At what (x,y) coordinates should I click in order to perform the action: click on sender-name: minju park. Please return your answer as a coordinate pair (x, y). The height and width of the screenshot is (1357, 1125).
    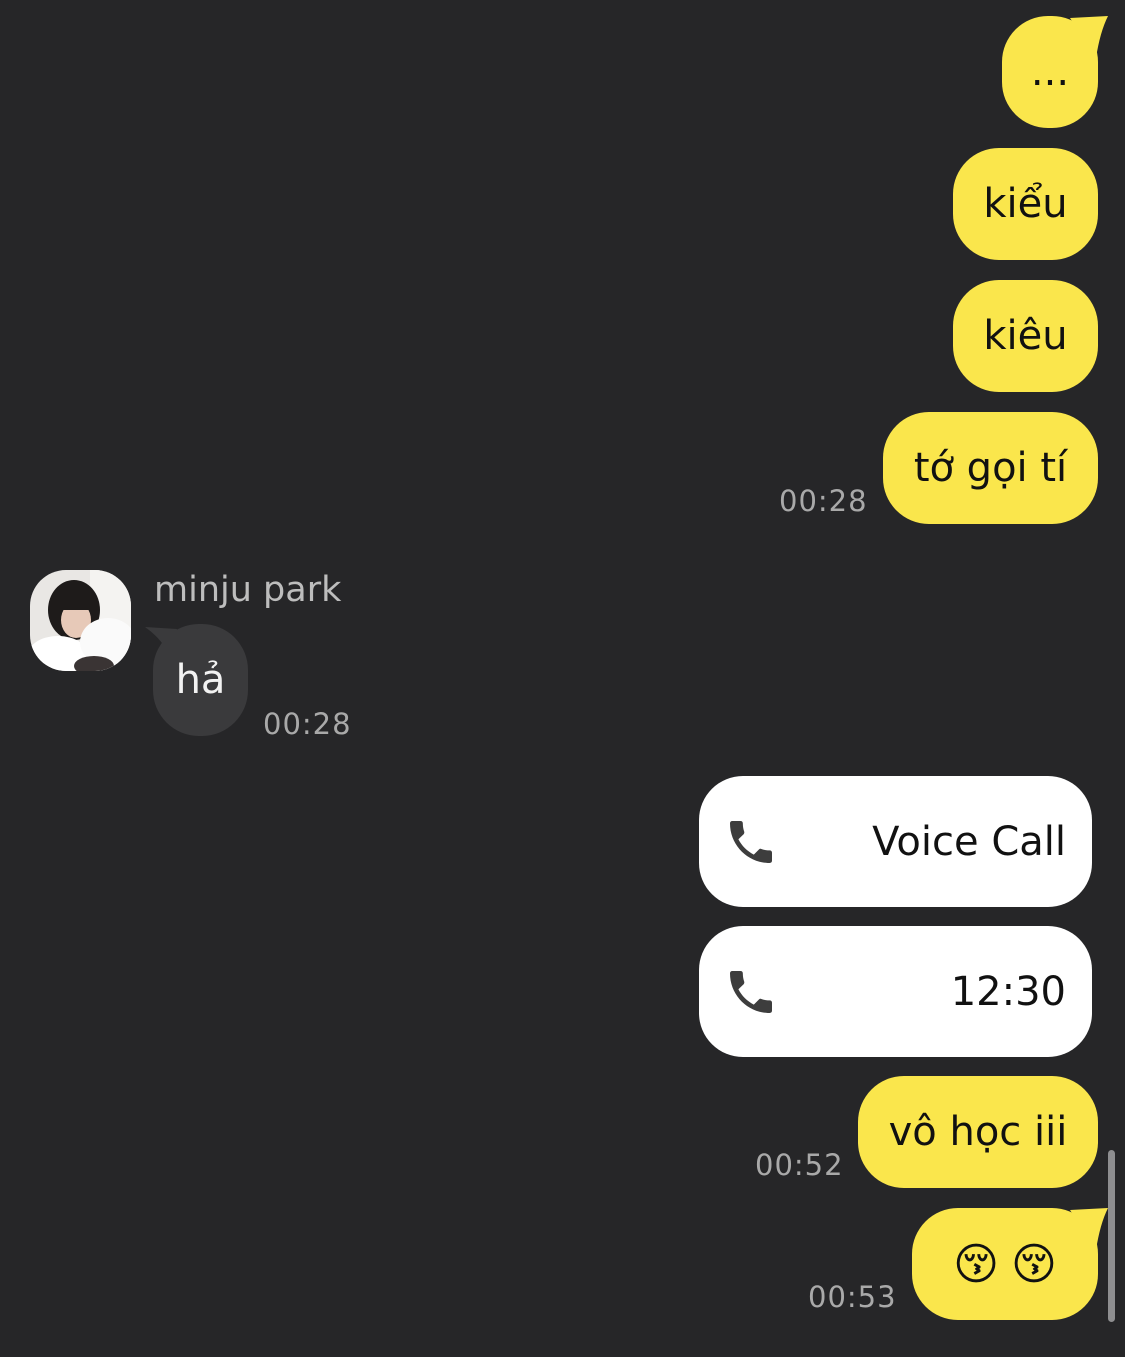
    Looking at the image, I should click on (248, 590).